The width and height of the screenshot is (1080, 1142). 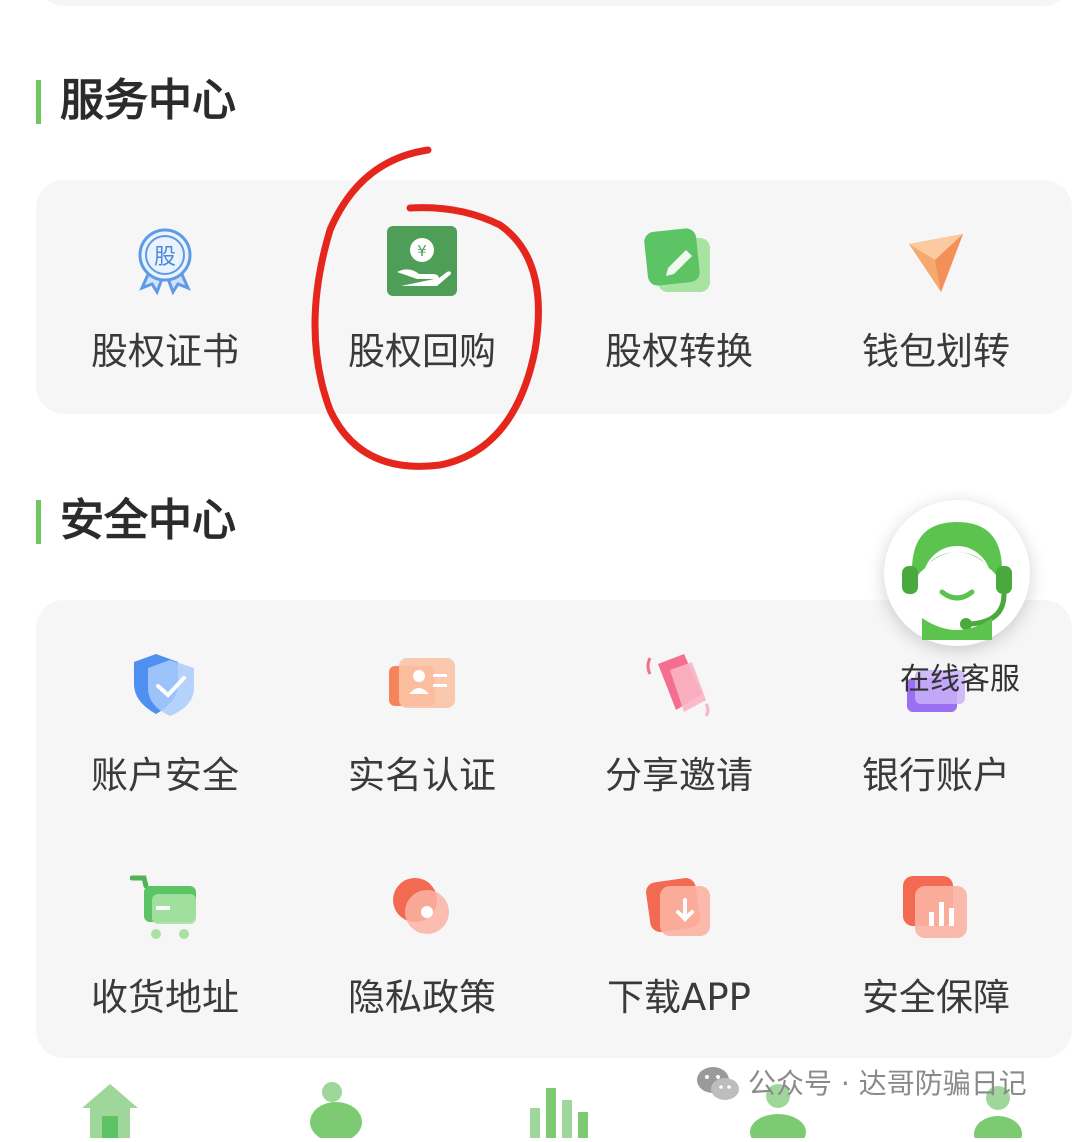 I want to click on watermark-text: 公众号 · 达哥防骗日记, so click(x=887, y=1083).